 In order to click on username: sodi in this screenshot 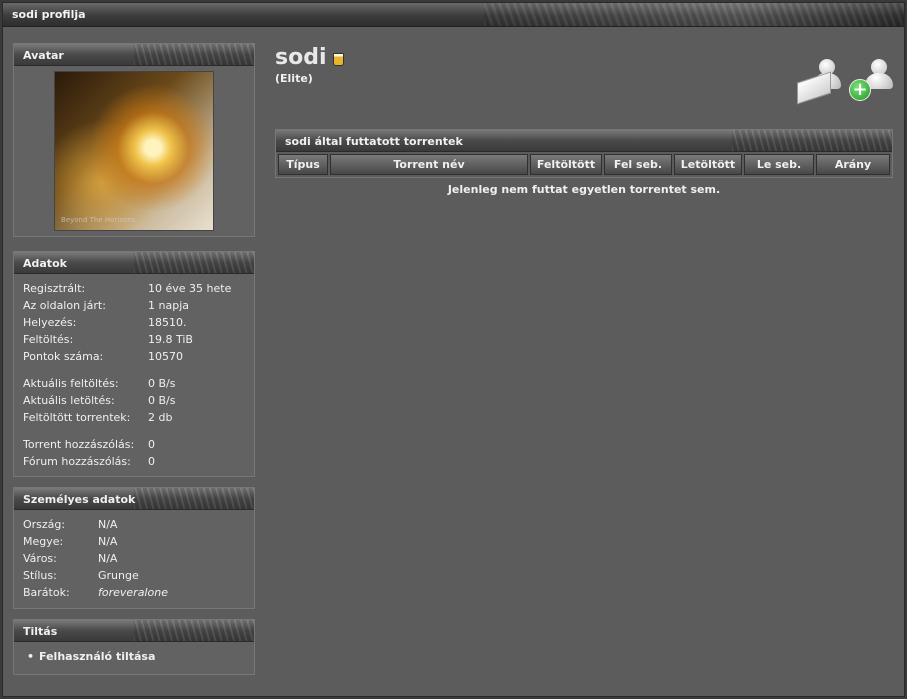, I will do `click(301, 57)`.